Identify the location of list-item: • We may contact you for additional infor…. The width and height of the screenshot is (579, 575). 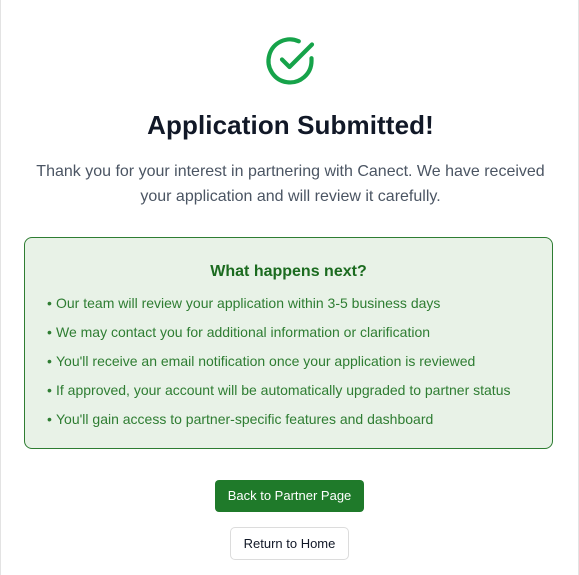
(278, 338).